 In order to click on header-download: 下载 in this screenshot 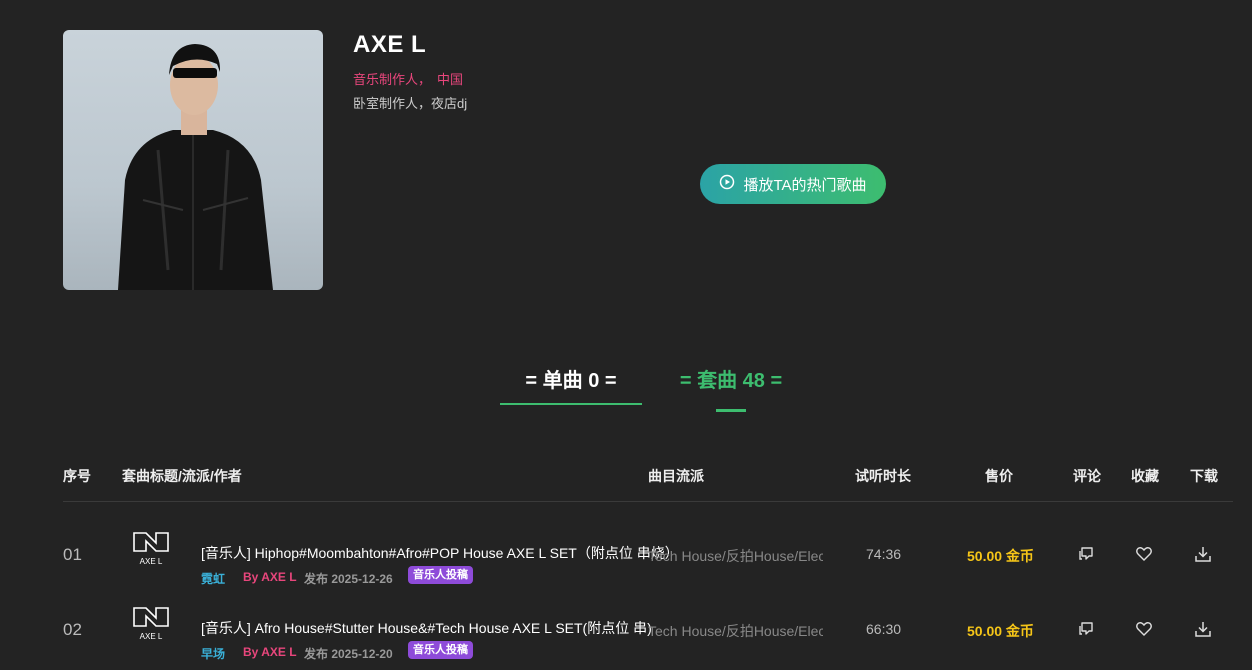, I will do `click(1204, 476)`.